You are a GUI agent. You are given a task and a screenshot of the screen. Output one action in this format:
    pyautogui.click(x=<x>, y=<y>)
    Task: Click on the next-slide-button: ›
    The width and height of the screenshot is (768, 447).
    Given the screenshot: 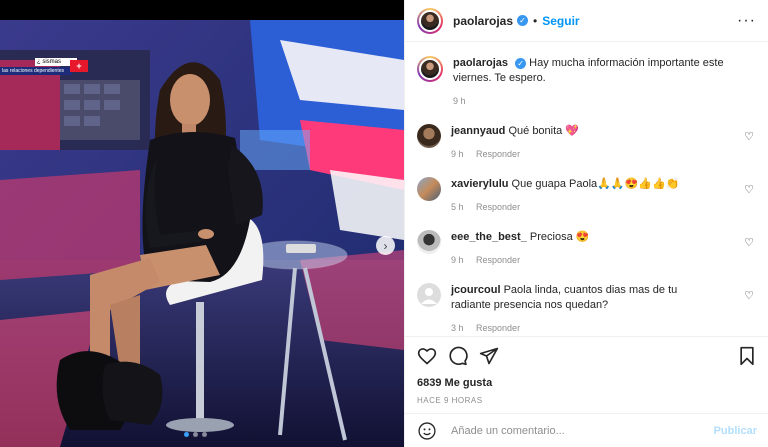 What is the action you would take?
    pyautogui.click(x=385, y=245)
    